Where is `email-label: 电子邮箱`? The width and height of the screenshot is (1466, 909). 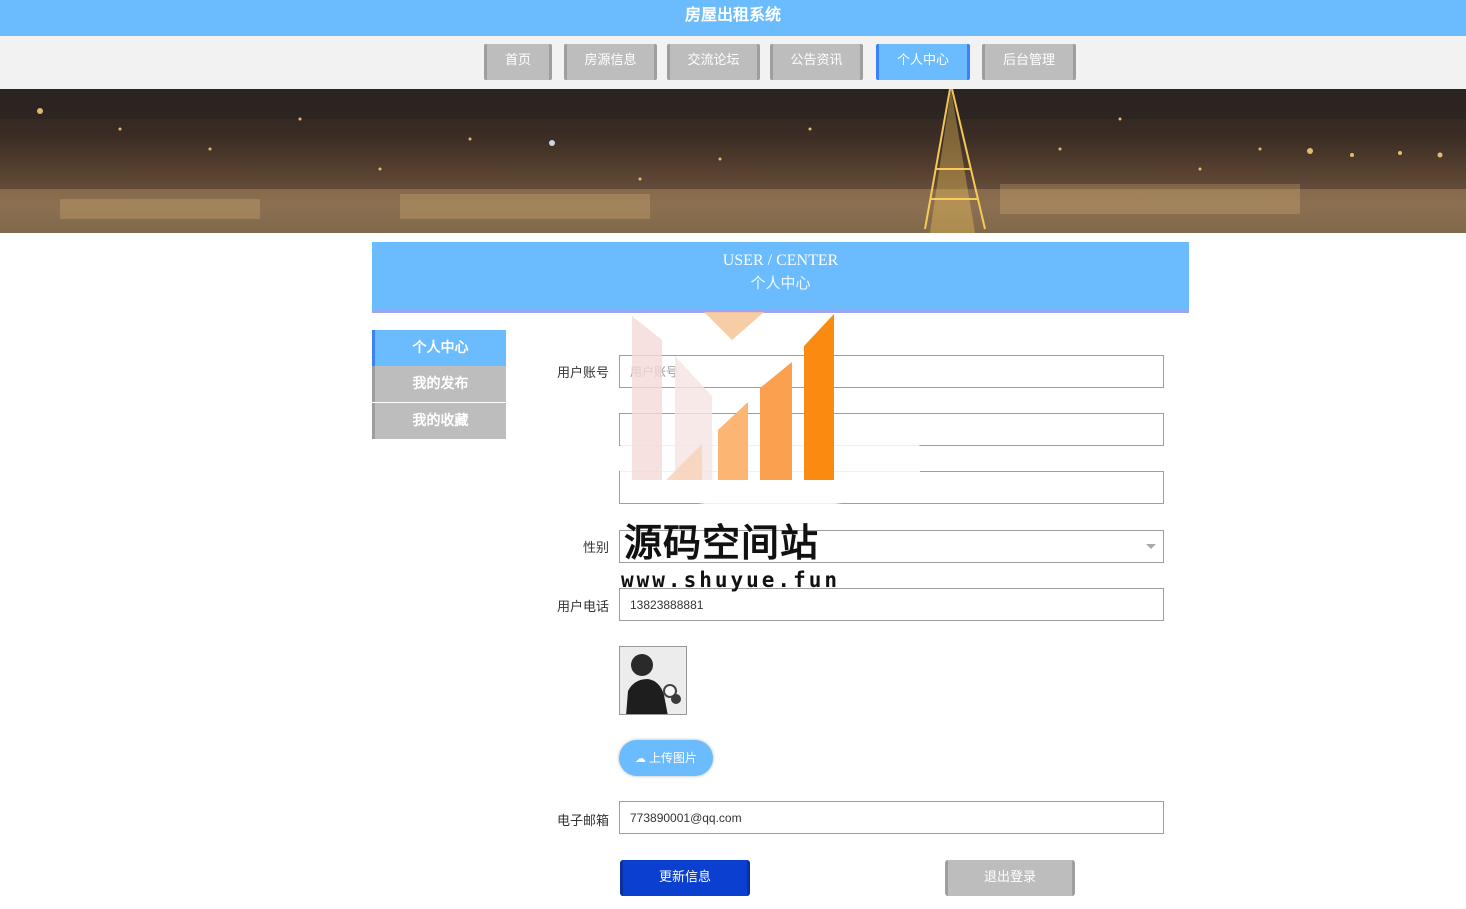
email-label: 电子邮箱 is located at coordinates (582, 821).